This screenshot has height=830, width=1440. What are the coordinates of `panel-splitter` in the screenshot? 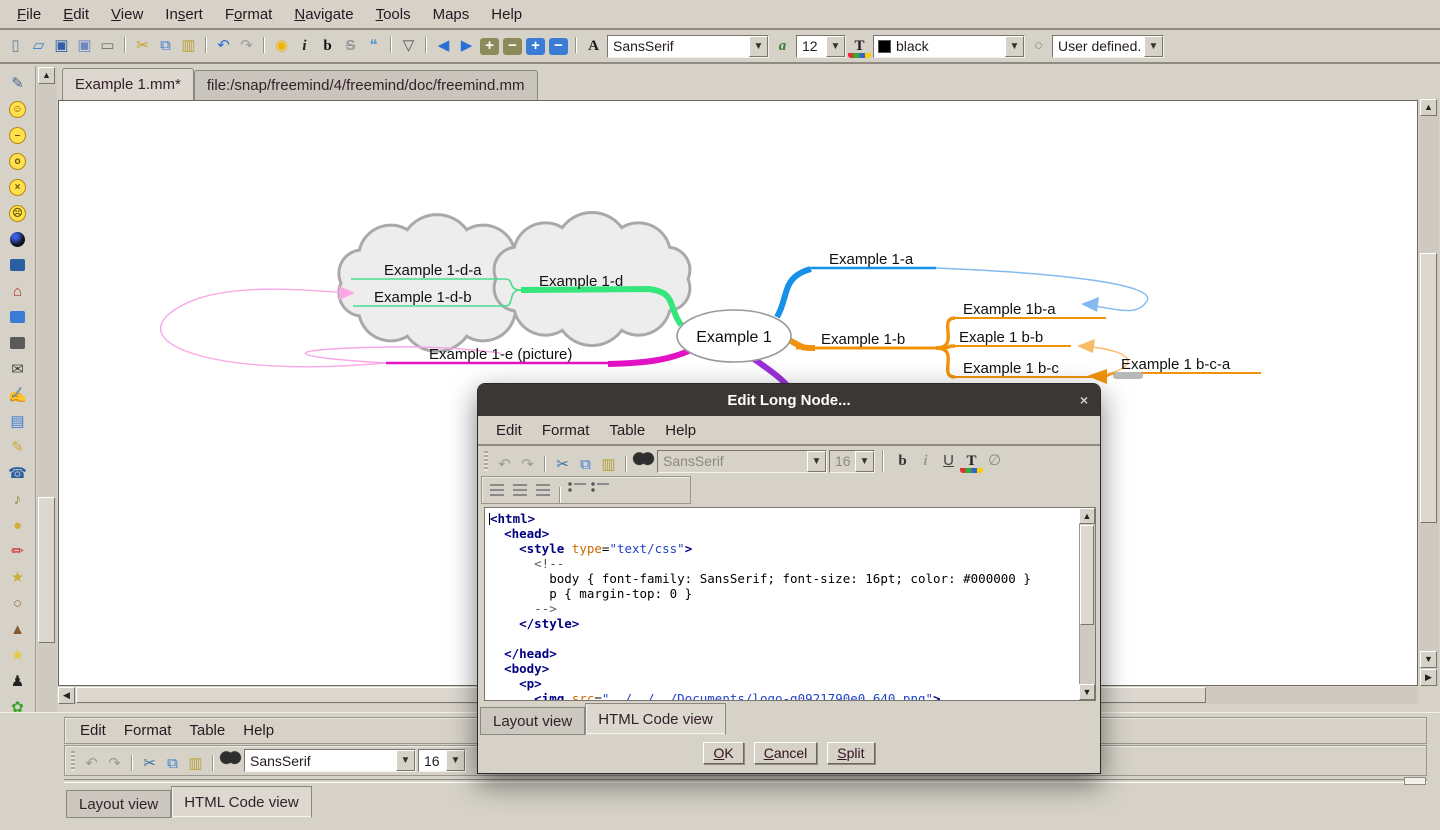 It's located at (745, 781).